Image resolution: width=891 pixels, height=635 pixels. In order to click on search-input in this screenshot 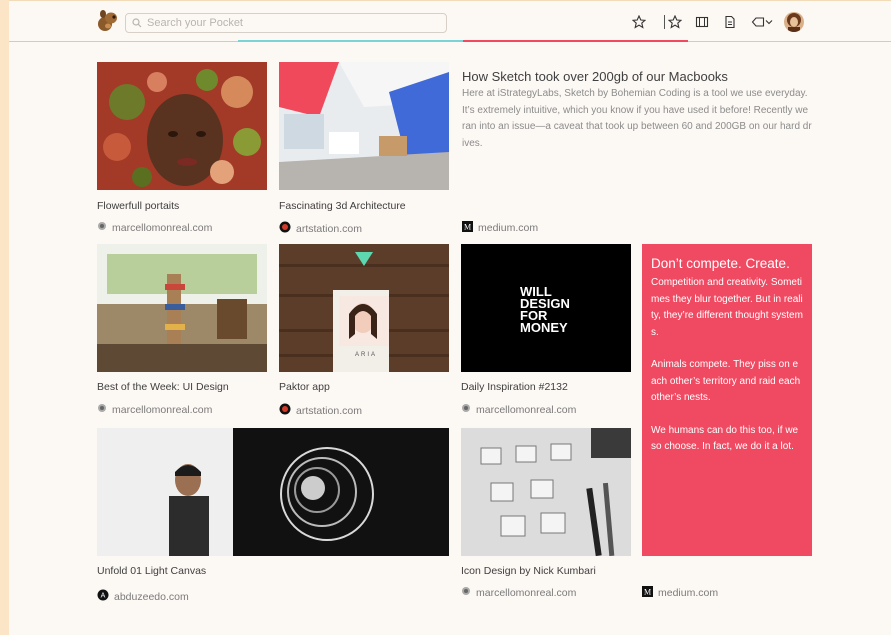, I will do `click(292, 23)`.